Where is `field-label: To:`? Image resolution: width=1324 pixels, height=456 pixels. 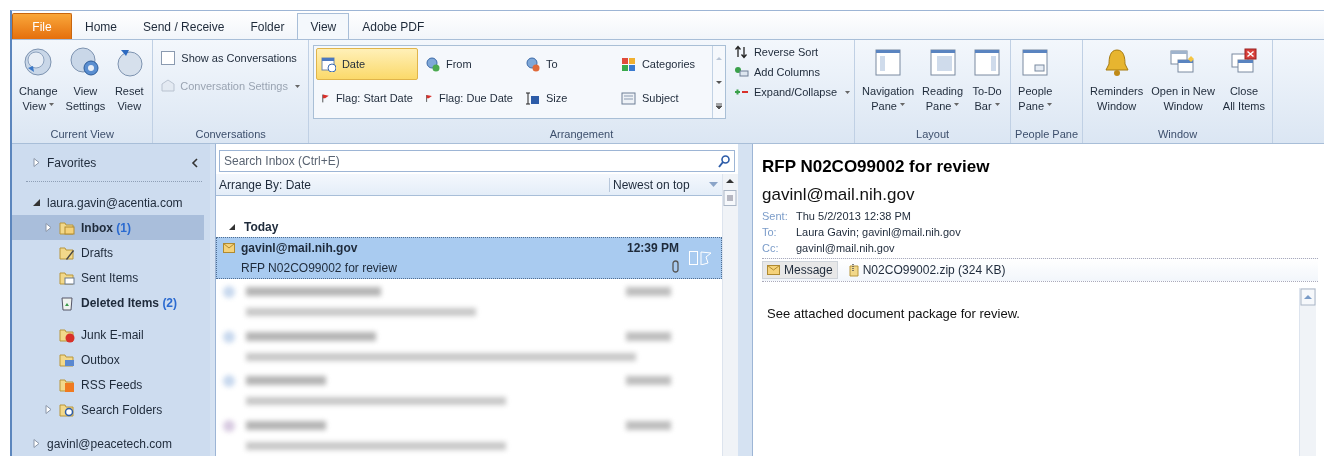
field-label: To: is located at coordinates (770, 232).